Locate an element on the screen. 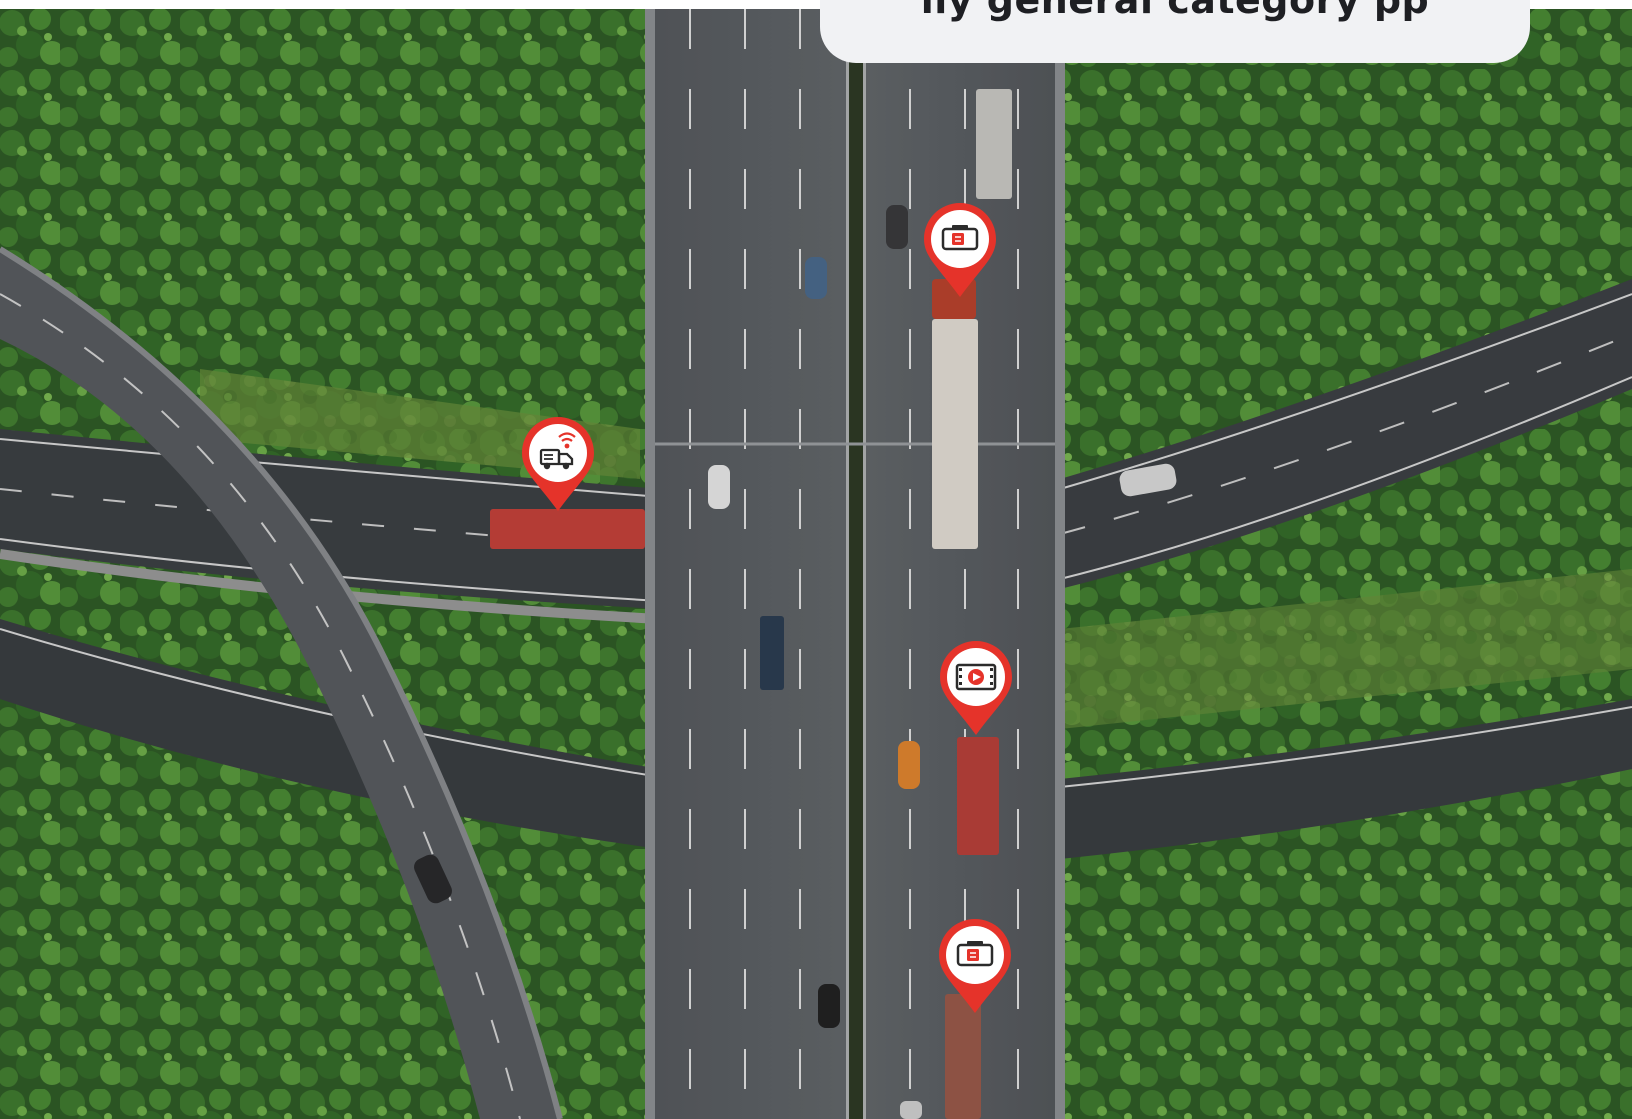 The image size is (1632, 1119). marker-camera-top is located at coordinates (960, 250).